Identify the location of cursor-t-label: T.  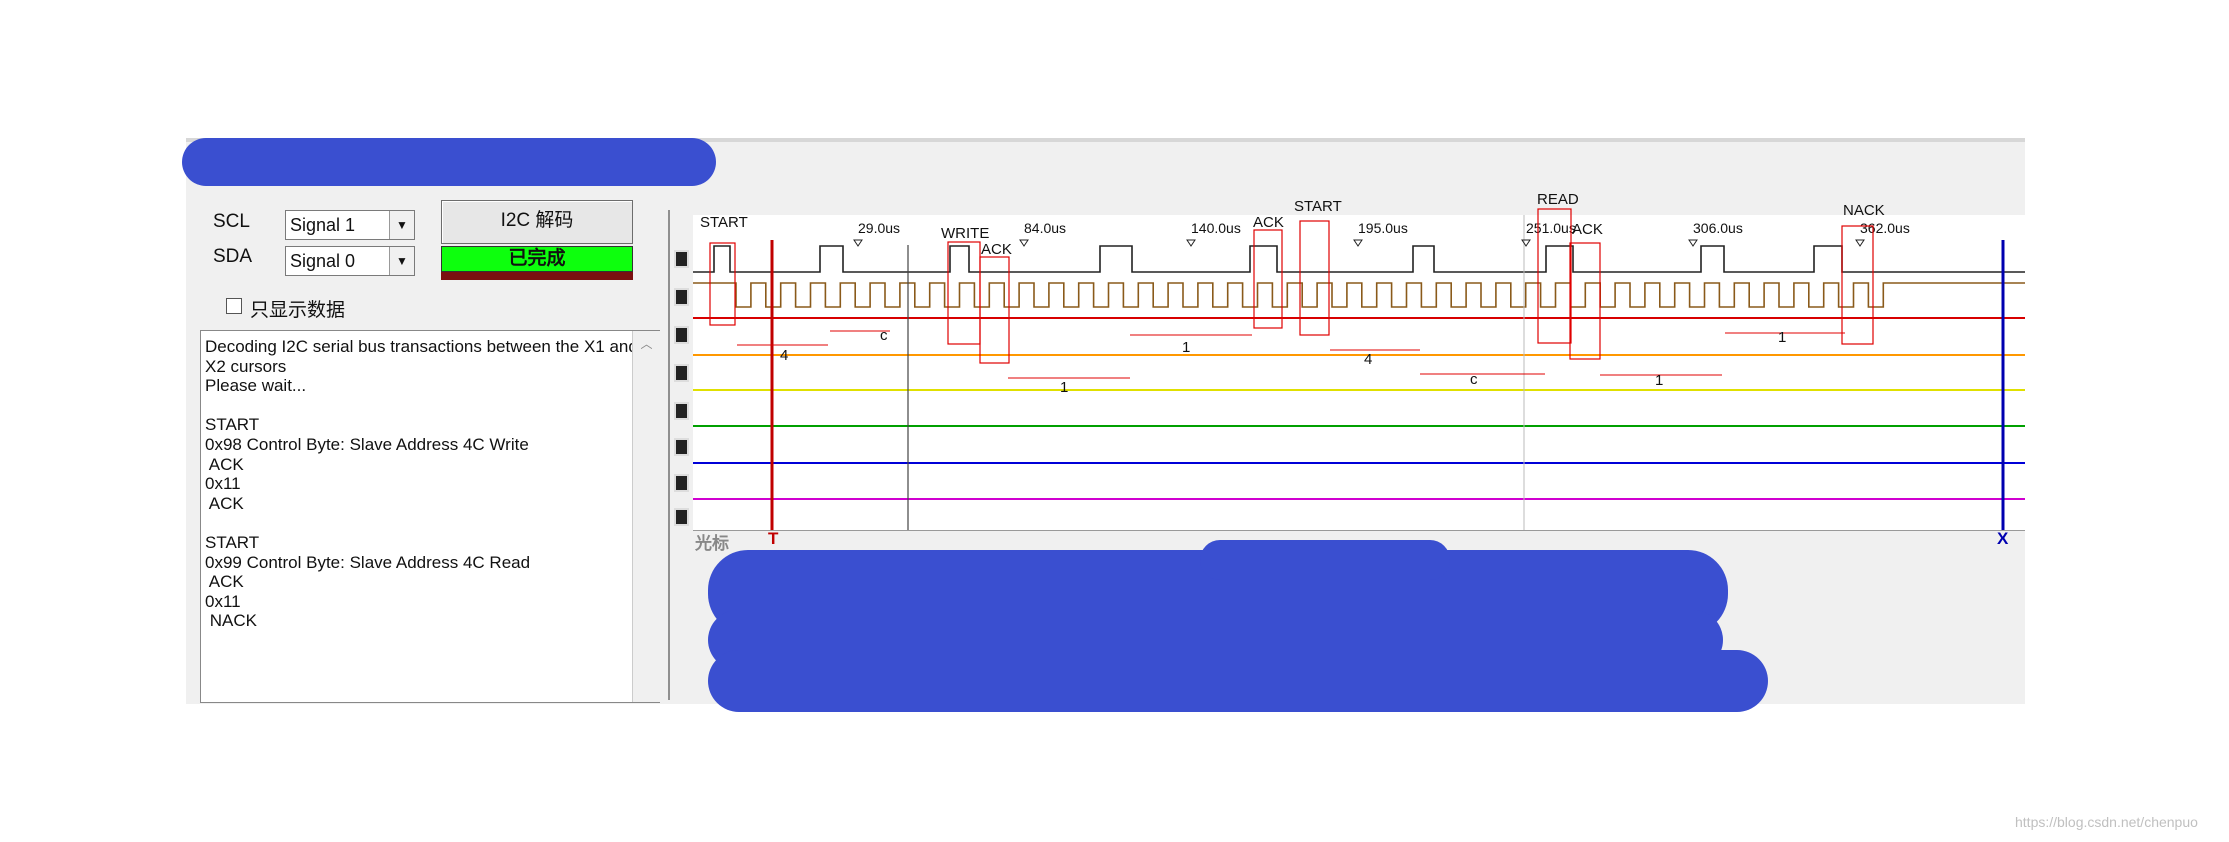
(773, 539).